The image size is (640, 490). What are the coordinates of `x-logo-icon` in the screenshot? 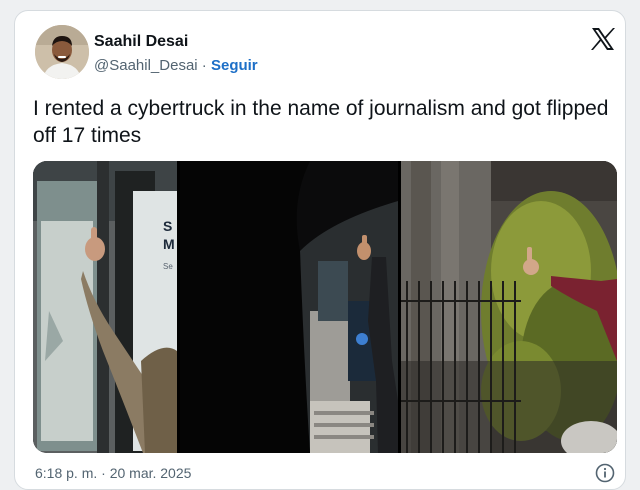 It's located at (603, 39).